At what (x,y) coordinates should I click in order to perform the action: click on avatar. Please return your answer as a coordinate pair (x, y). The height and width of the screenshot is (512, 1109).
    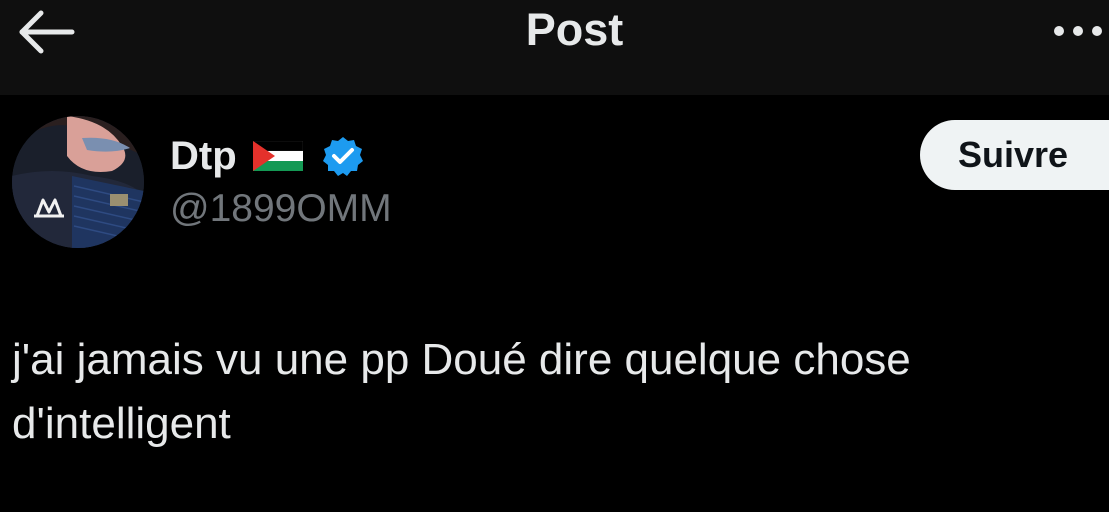
    Looking at the image, I should click on (78, 182).